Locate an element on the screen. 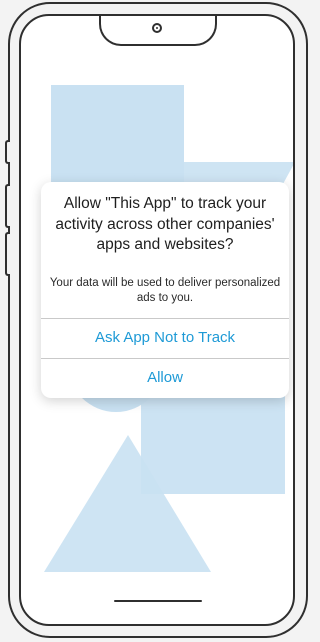  side-button-top is located at coordinates (7, 152).